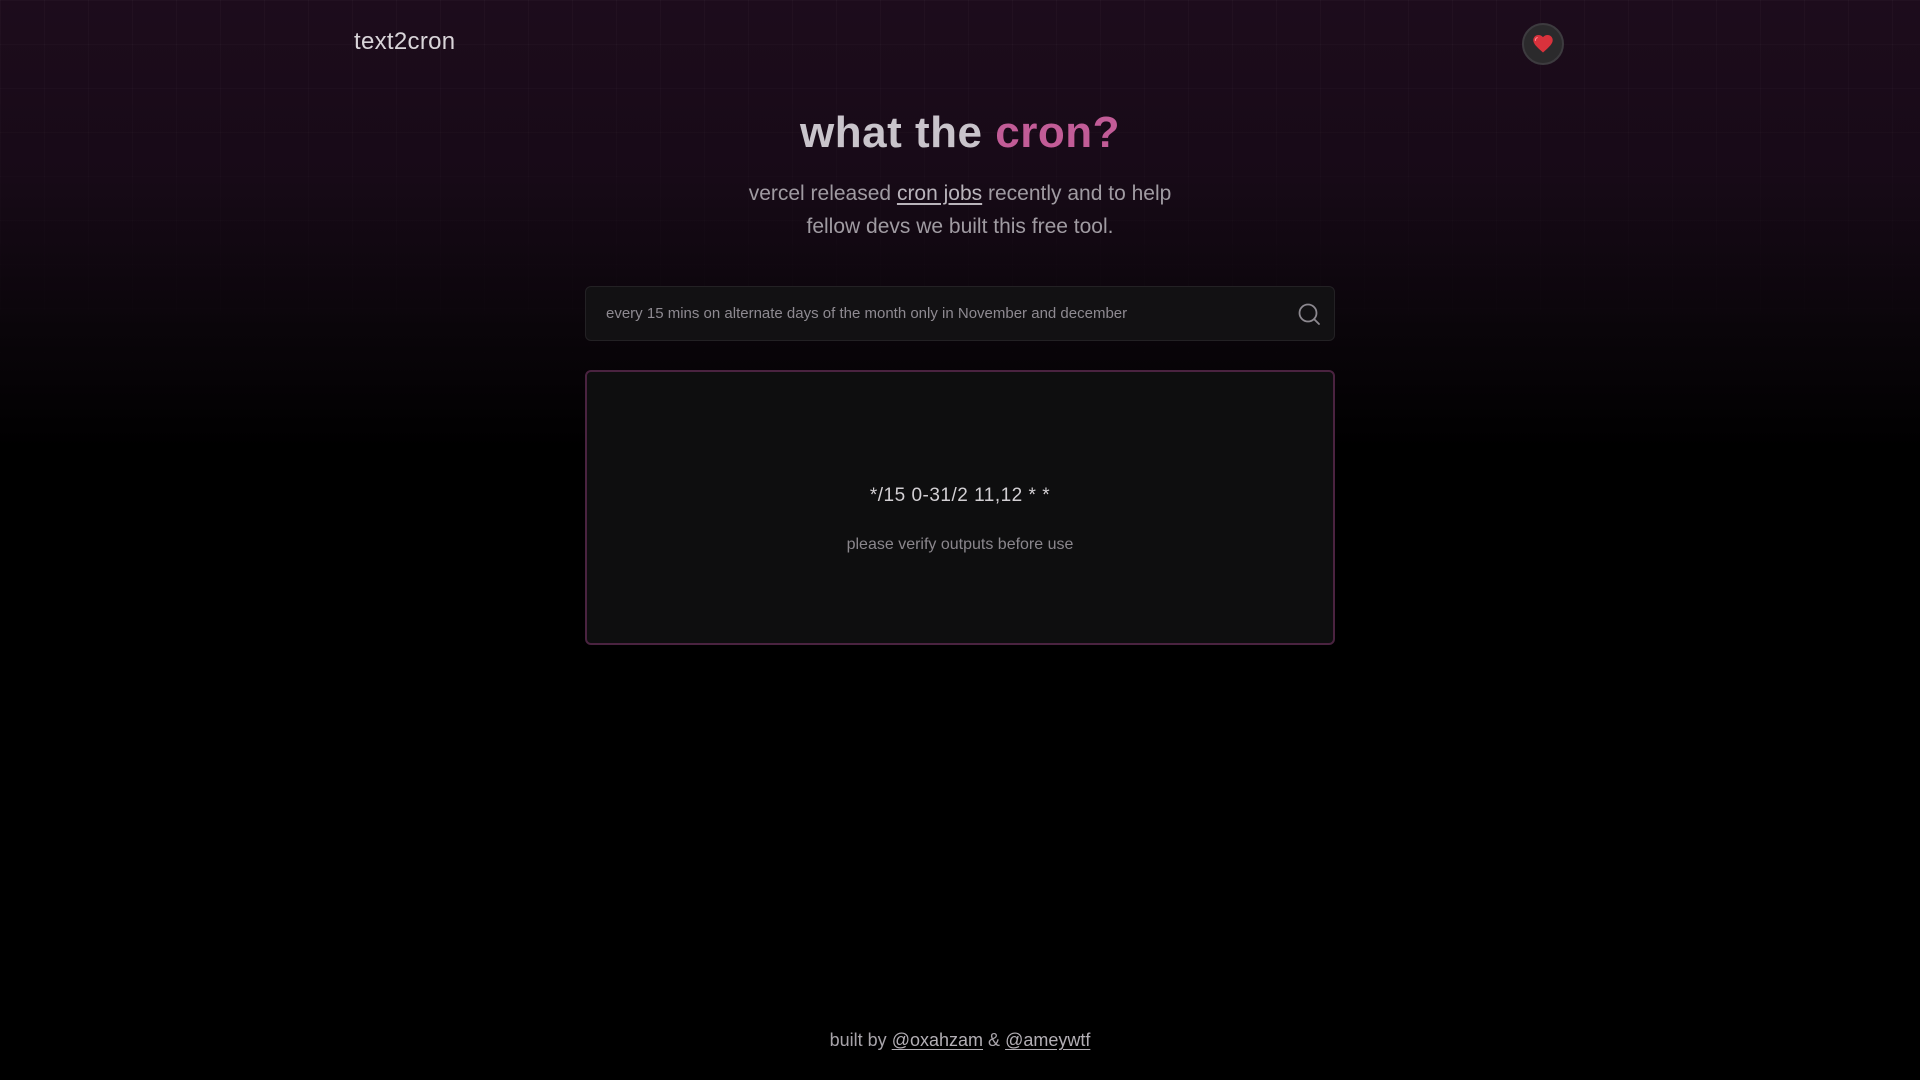 This screenshot has width=1920, height=1080. I want to click on author-link-ameywtf: @ameywtf, so click(1047, 1040).